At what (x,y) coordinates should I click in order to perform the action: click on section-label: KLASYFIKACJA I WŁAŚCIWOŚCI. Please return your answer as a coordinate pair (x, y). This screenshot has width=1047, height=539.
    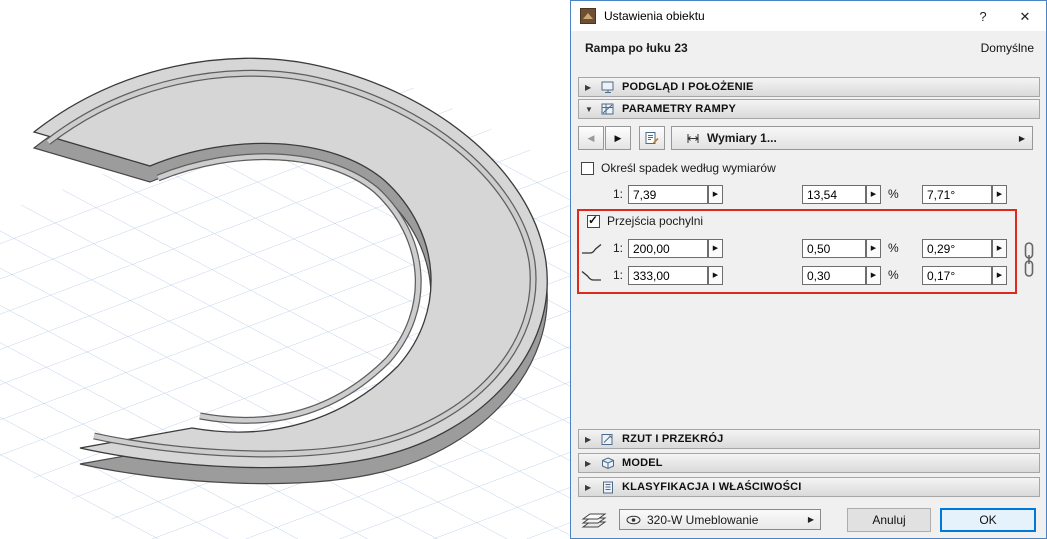
    Looking at the image, I should click on (712, 487).